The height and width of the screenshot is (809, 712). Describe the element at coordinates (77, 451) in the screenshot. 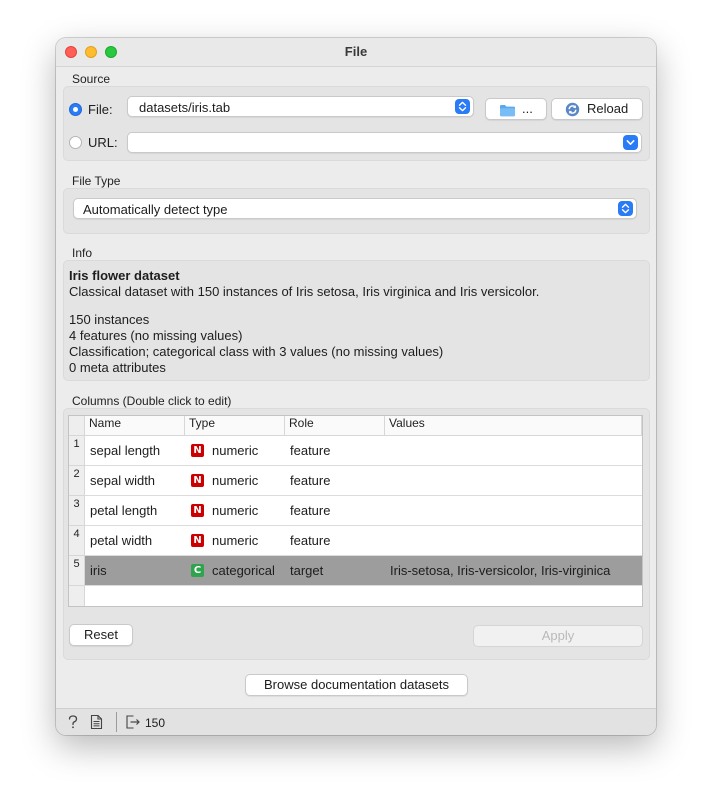

I see `row-number: 1` at that location.